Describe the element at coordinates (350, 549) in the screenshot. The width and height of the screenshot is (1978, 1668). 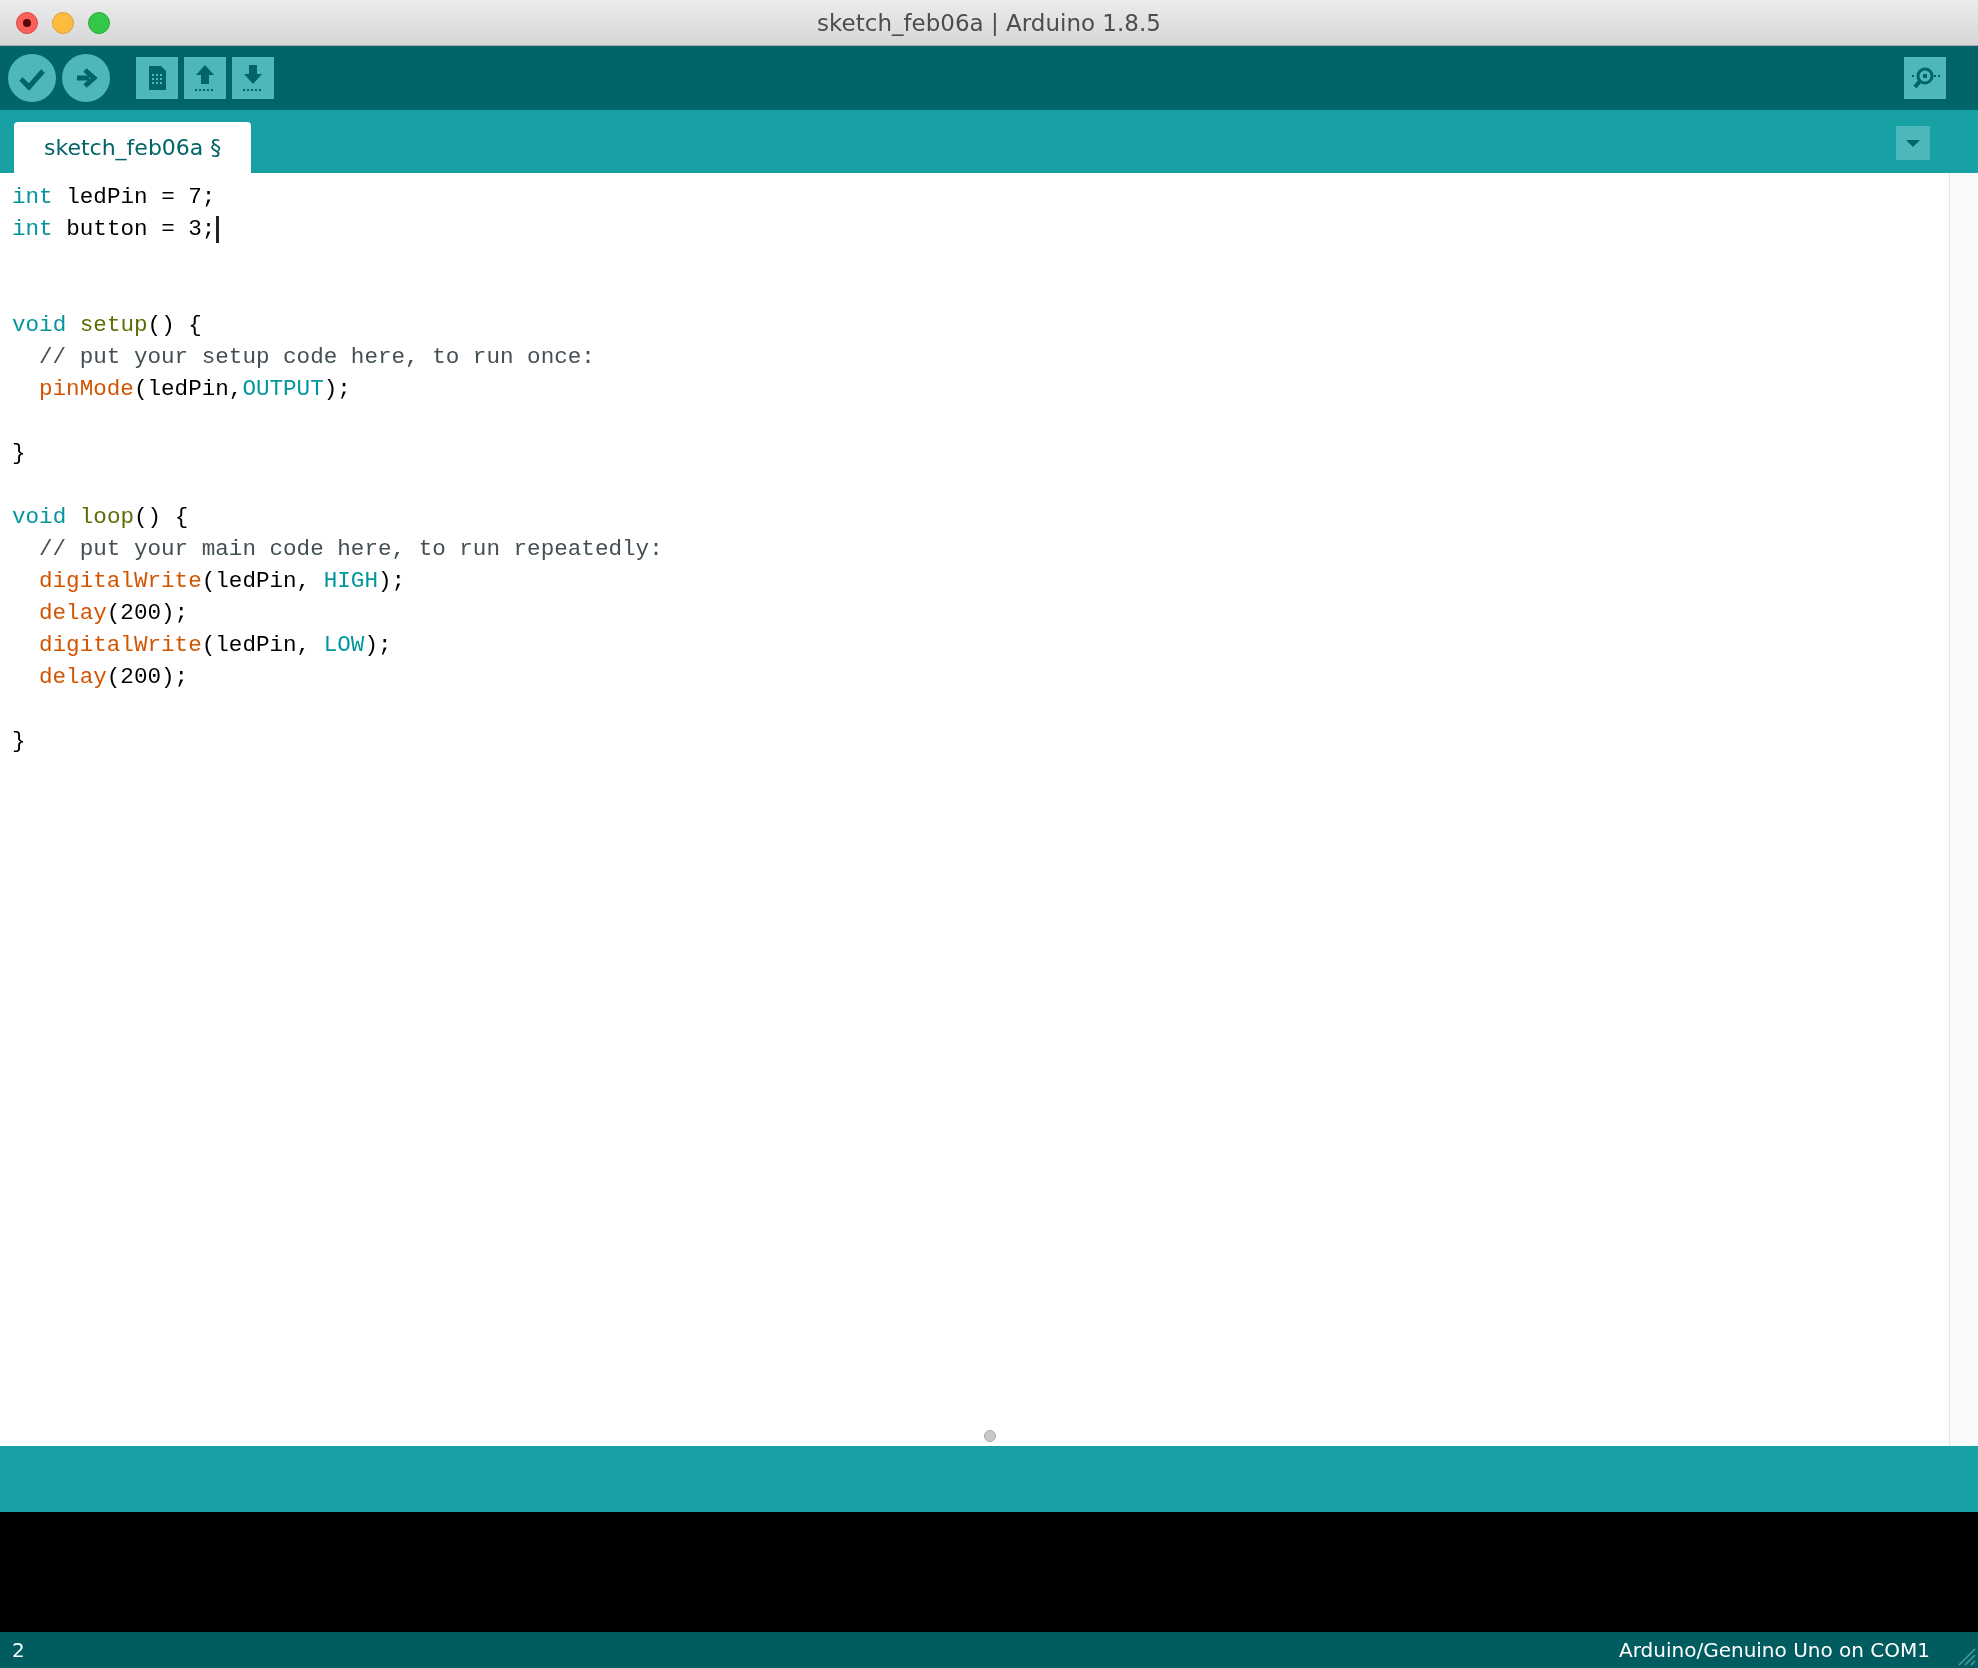
I see `code-line: // put your main code here, to run repeatedly:` at that location.